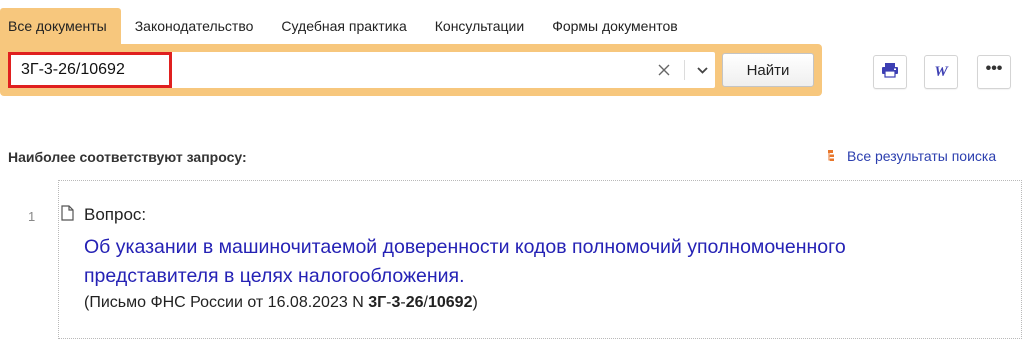 This screenshot has height=343, width=1024. I want to click on search-query-text: 3Г-3-26/10692, so click(73, 69).